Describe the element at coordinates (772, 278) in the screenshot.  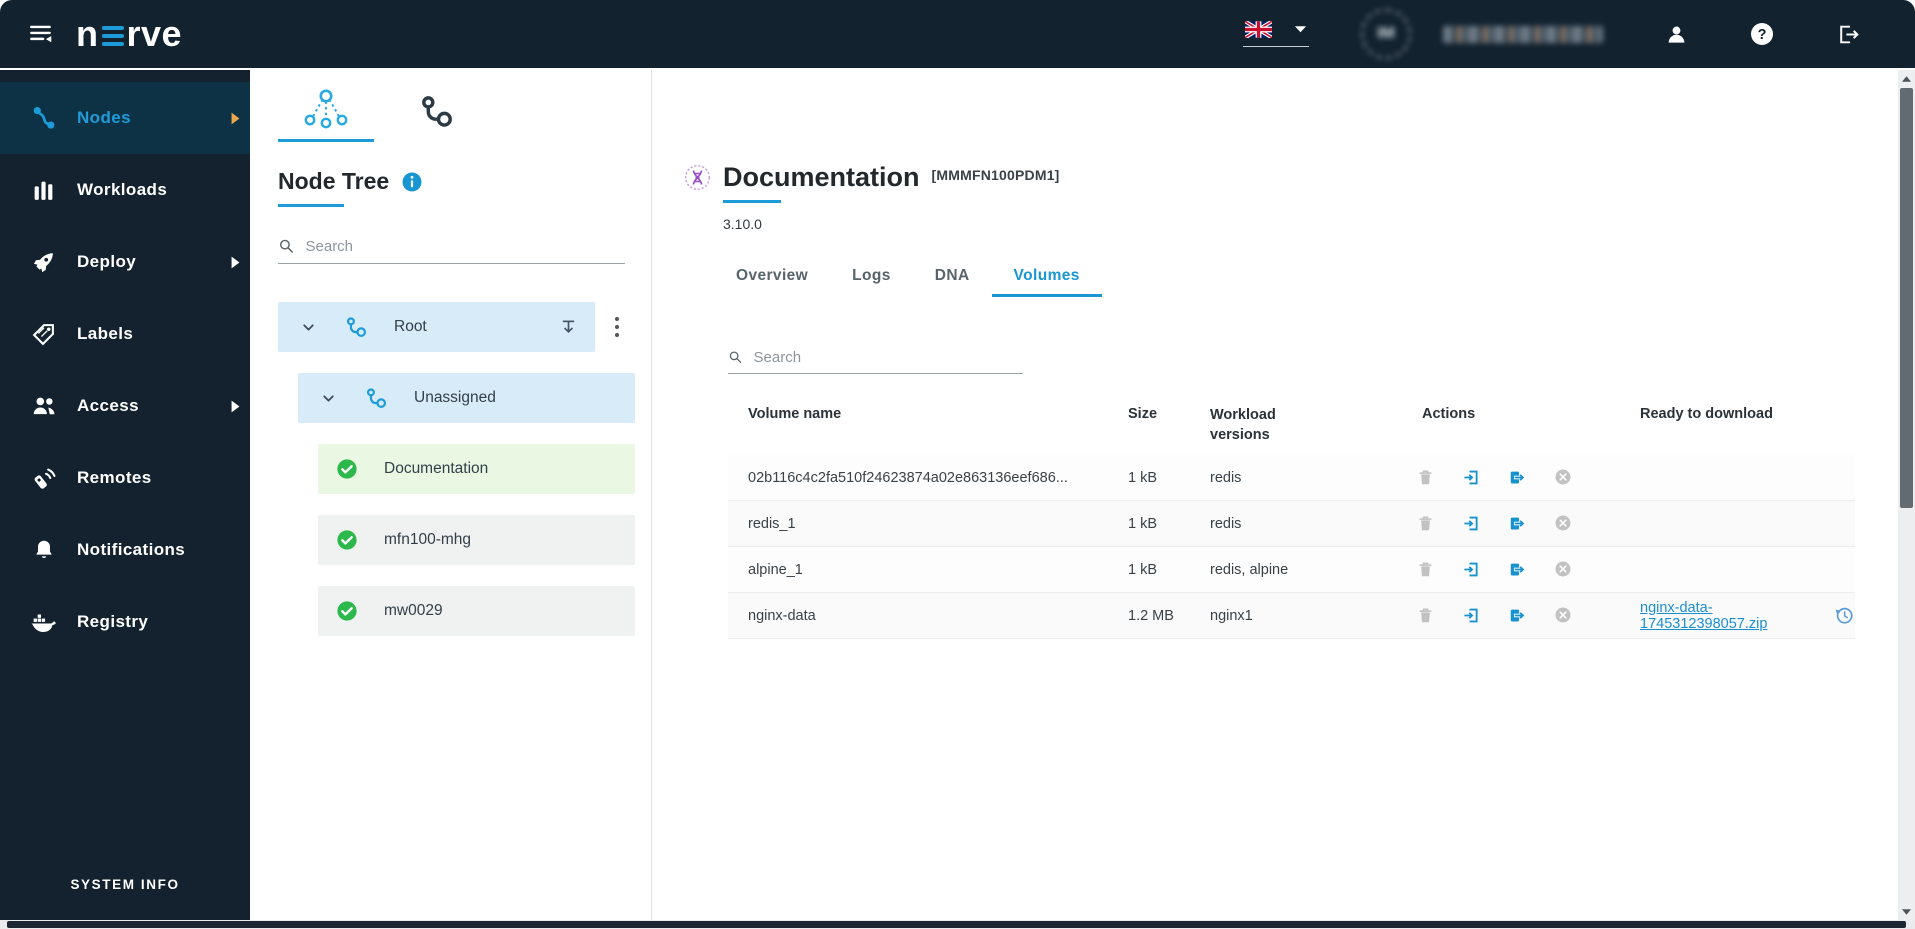
I see `tab-overview: Overview` at that location.